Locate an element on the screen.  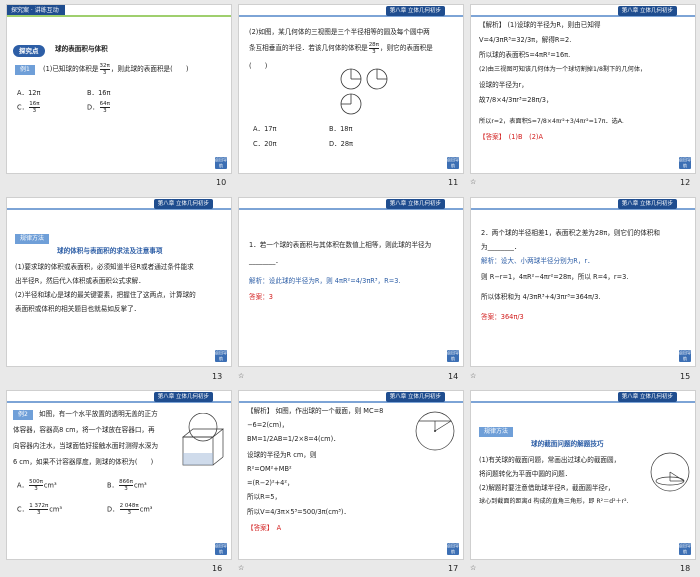
header-rule is located at coordinates (119, 16).